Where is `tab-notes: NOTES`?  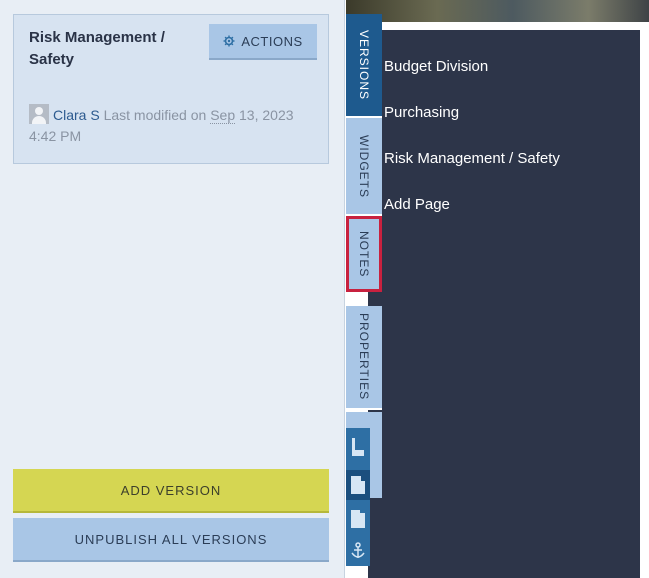 tab-notes: NOTES is located at coordinates (364, 254).